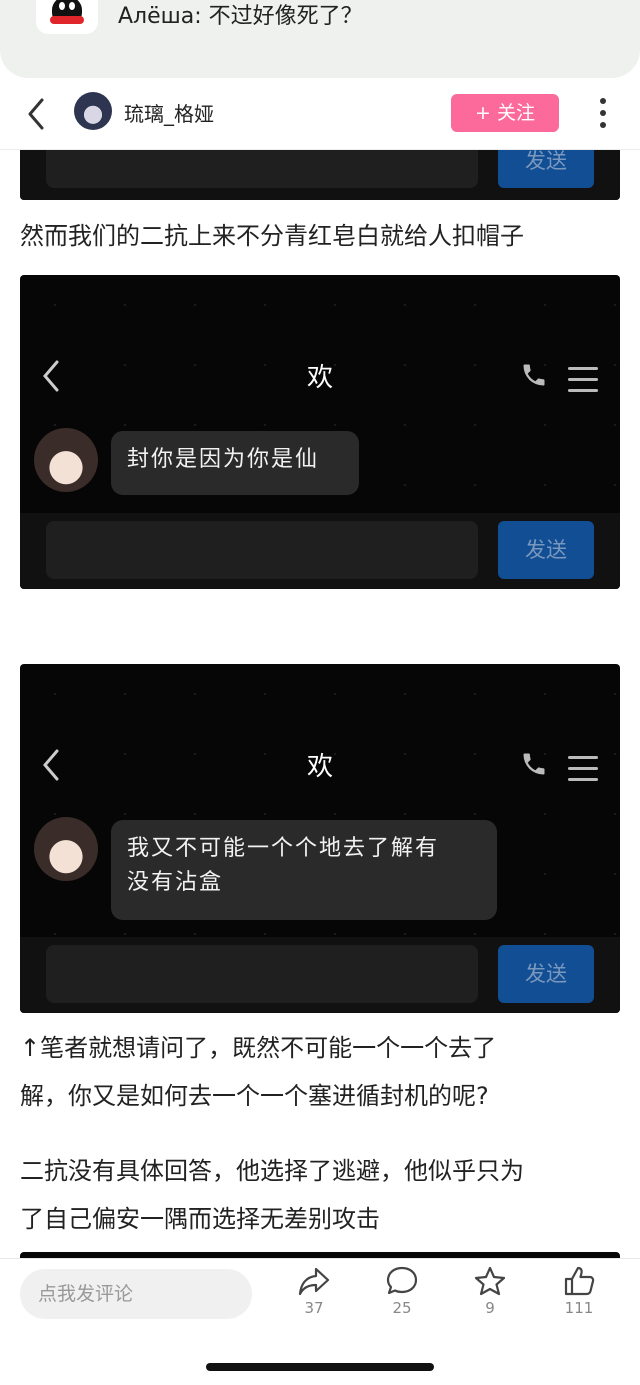  Describe the element at coordinates (402, 1280) in the screenshot. I see `comment-bubble-icon` at that location.